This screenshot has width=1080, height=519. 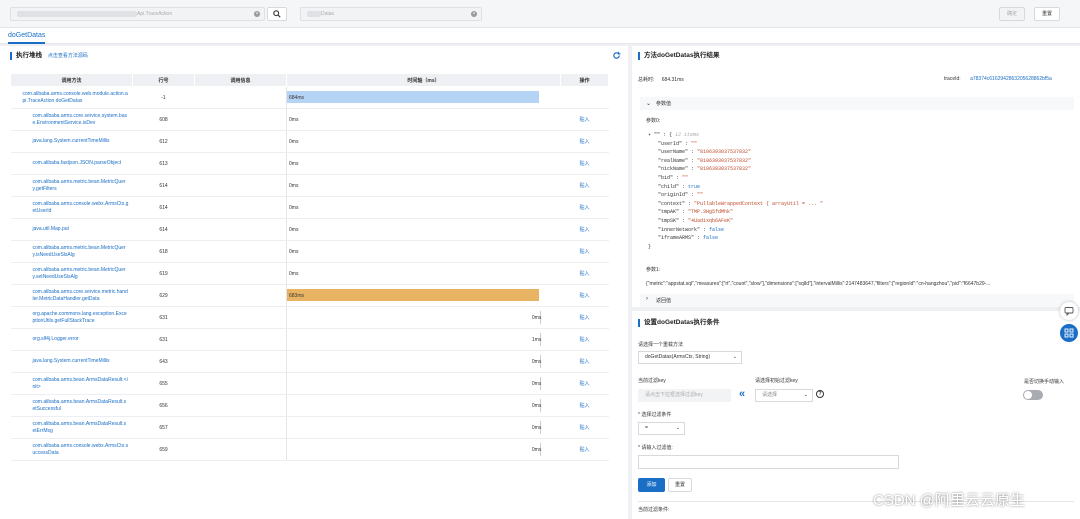 I want to click on return-section-label: 返回值, so click(x=664, y=301).